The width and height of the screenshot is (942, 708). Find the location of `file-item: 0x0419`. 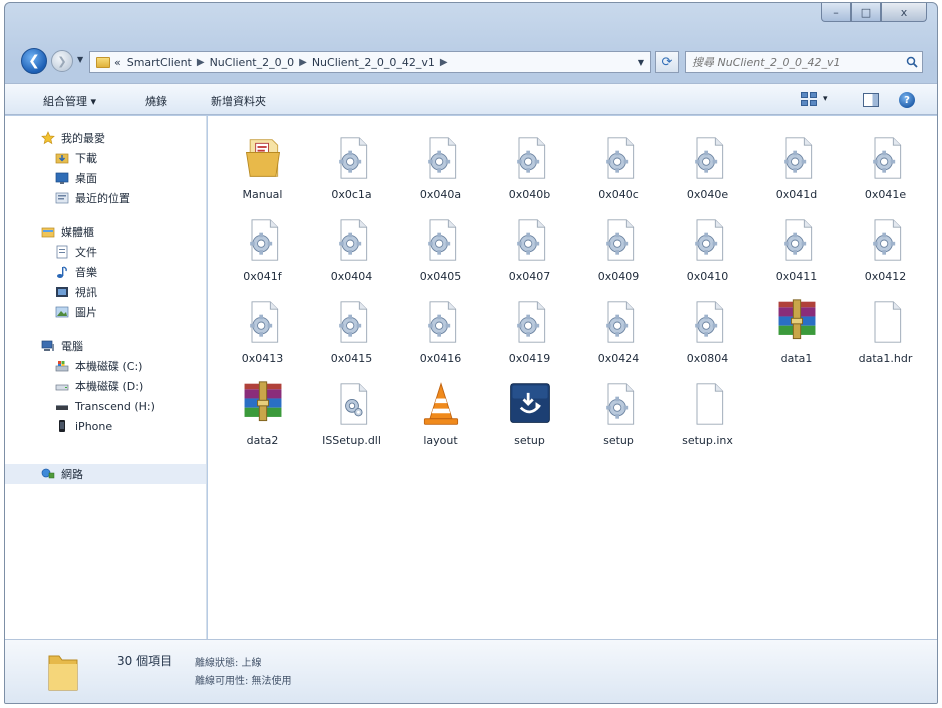

file-item: 0x0419 is located at coordinates (529, 333).